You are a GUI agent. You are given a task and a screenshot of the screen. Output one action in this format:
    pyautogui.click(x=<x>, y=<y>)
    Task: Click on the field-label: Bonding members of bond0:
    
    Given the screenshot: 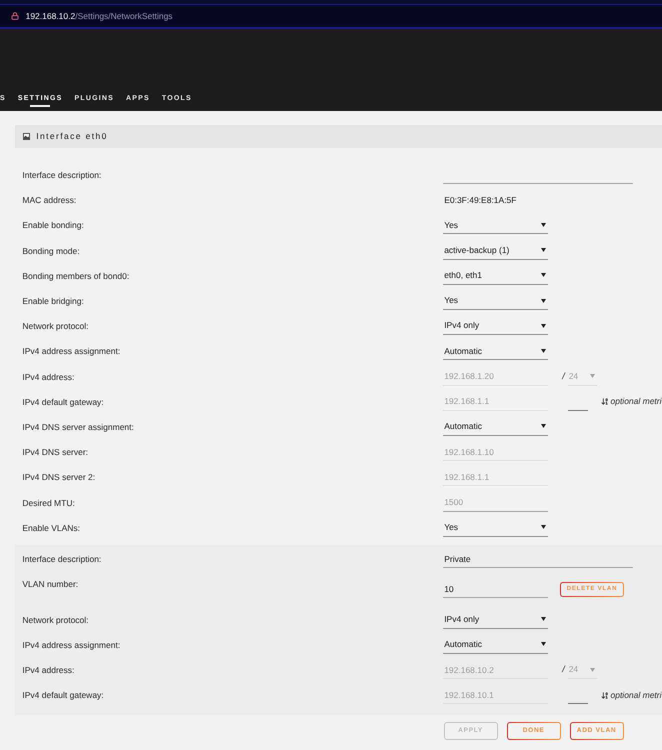 What is the action you would take?
    pyautogui.click(x=76, y=275)
    